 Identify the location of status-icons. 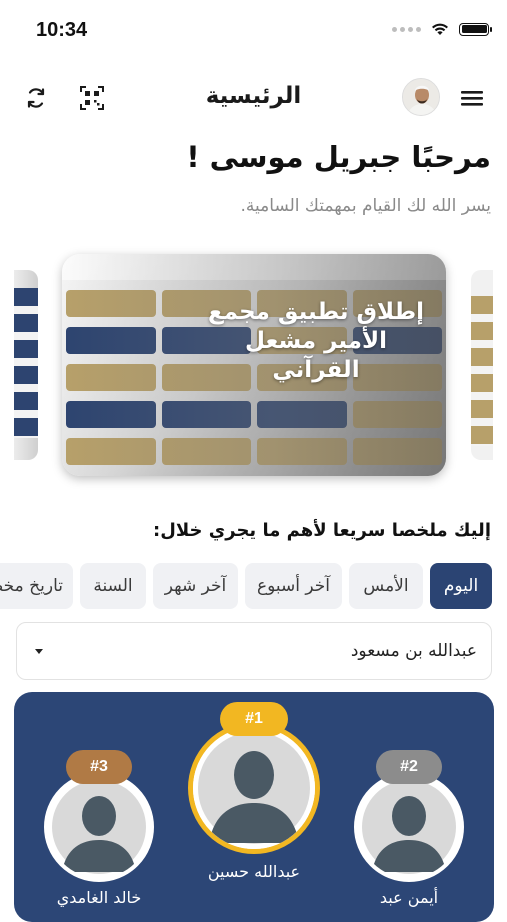
(442, 29).